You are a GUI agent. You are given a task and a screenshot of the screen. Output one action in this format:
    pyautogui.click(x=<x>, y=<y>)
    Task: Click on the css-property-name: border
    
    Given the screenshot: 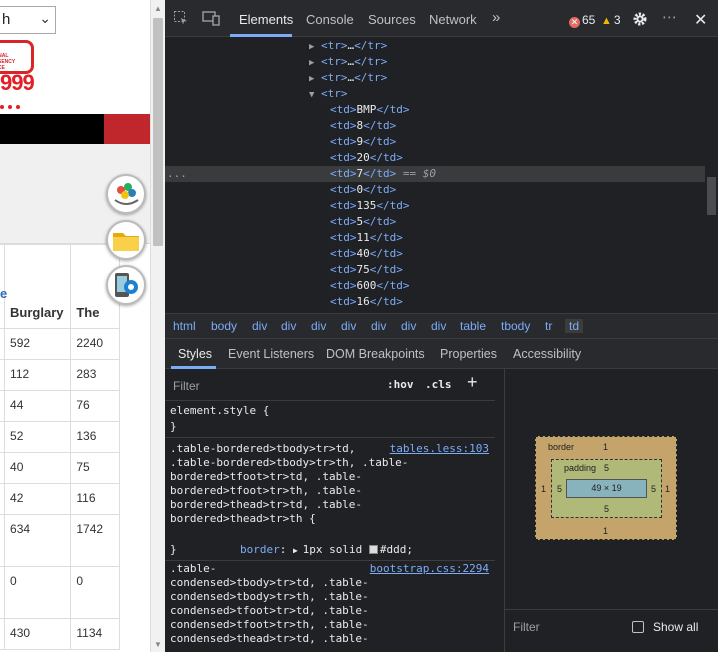 What is the action you would take?
    pyautogui.click(x=260, y=549)
    